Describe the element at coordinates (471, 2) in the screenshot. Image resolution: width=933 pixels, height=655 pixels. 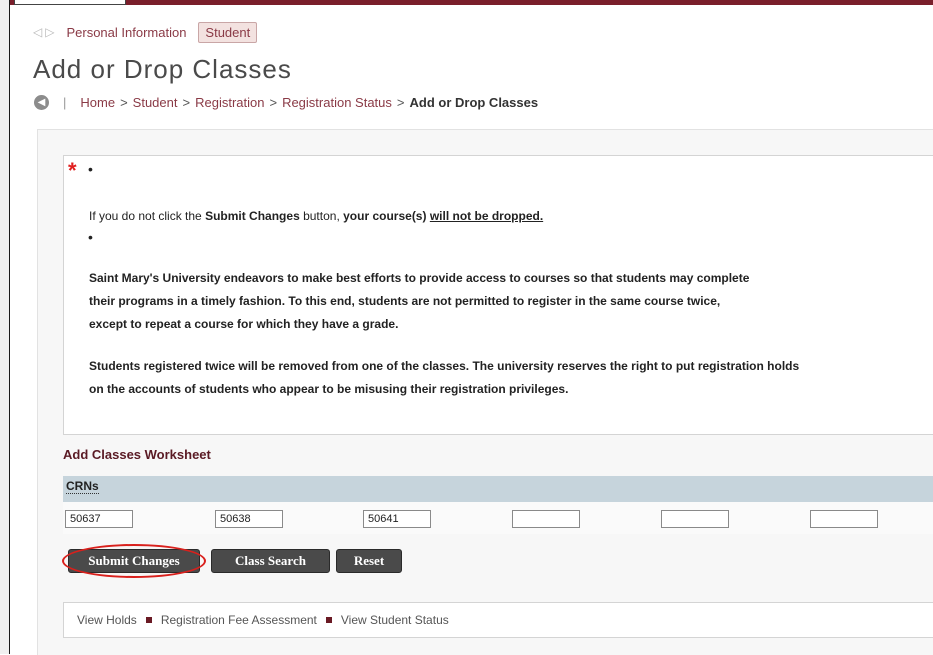
I see `top-accent-bar` at that location.